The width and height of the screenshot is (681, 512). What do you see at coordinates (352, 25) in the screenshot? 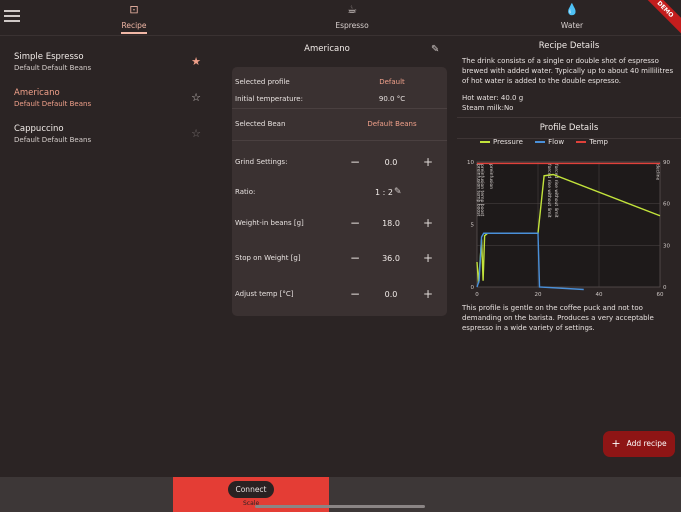
I see `tab-espresso-label: Espresso` at bounding box center [352, 25].